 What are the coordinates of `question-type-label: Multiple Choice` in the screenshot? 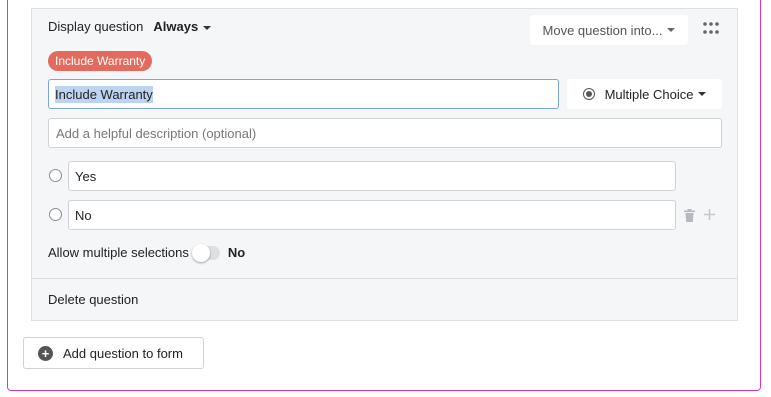 It's located at (649, 94).